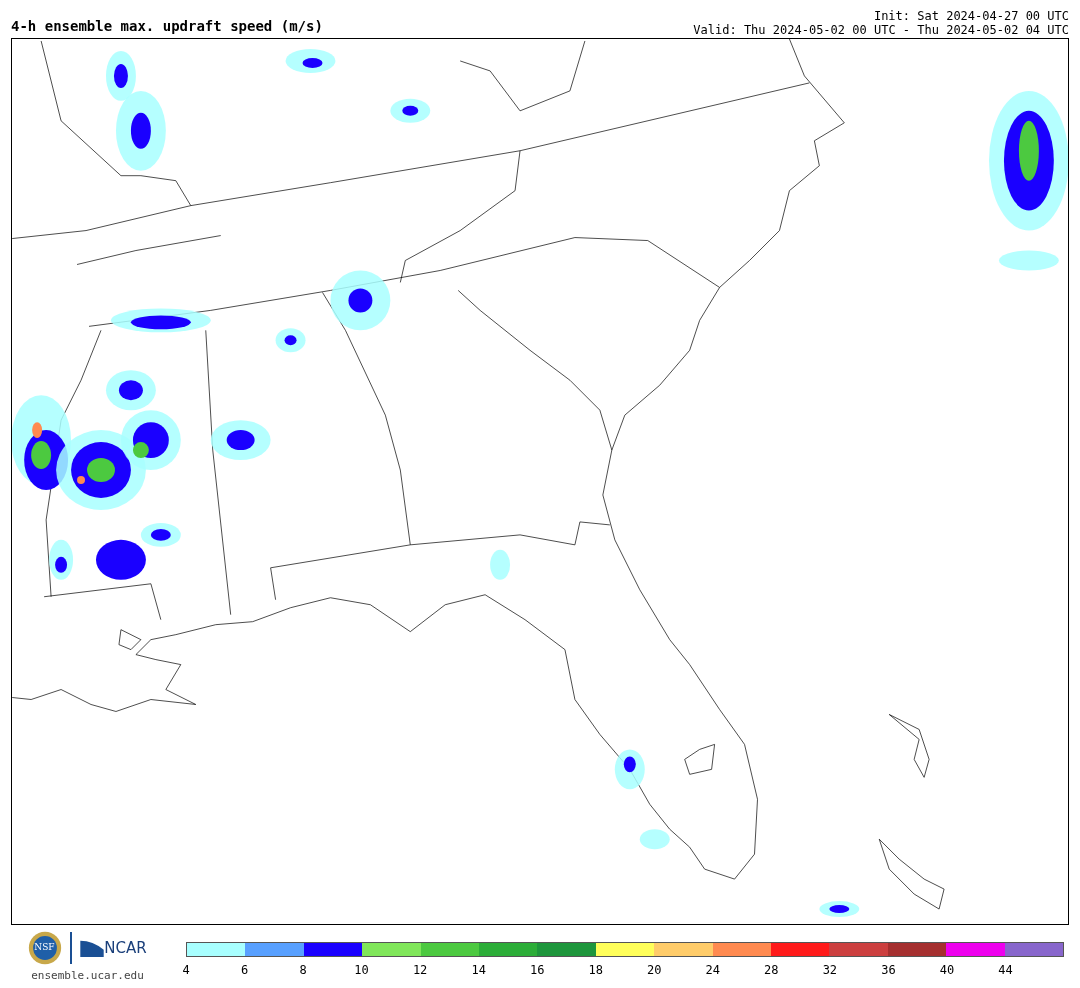 Image resolution: width=1080 pixels, height=988 pixels. Describe the element at coordinates (478, 970) in the screenshot. I see `tick-label: 14` at that location.